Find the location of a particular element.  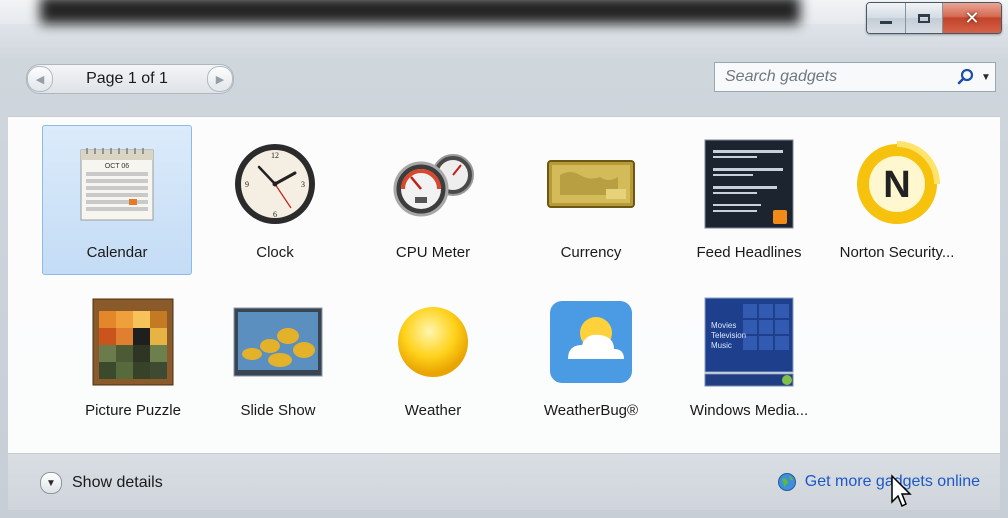

close-icon: ✕ is located at coordinates (972, 17).